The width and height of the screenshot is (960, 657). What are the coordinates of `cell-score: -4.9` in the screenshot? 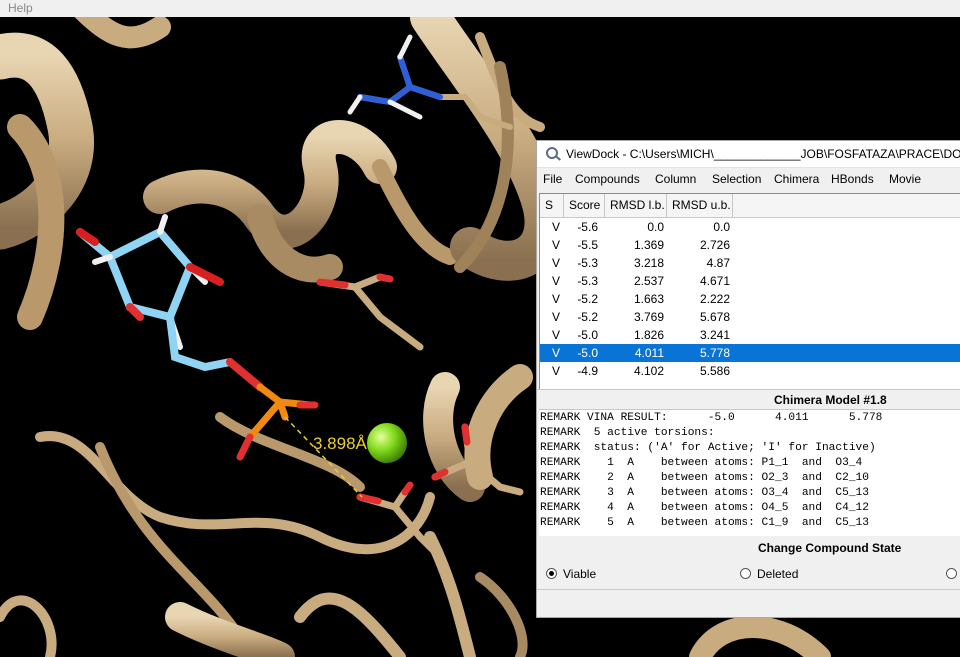 It's located at (587, 371).